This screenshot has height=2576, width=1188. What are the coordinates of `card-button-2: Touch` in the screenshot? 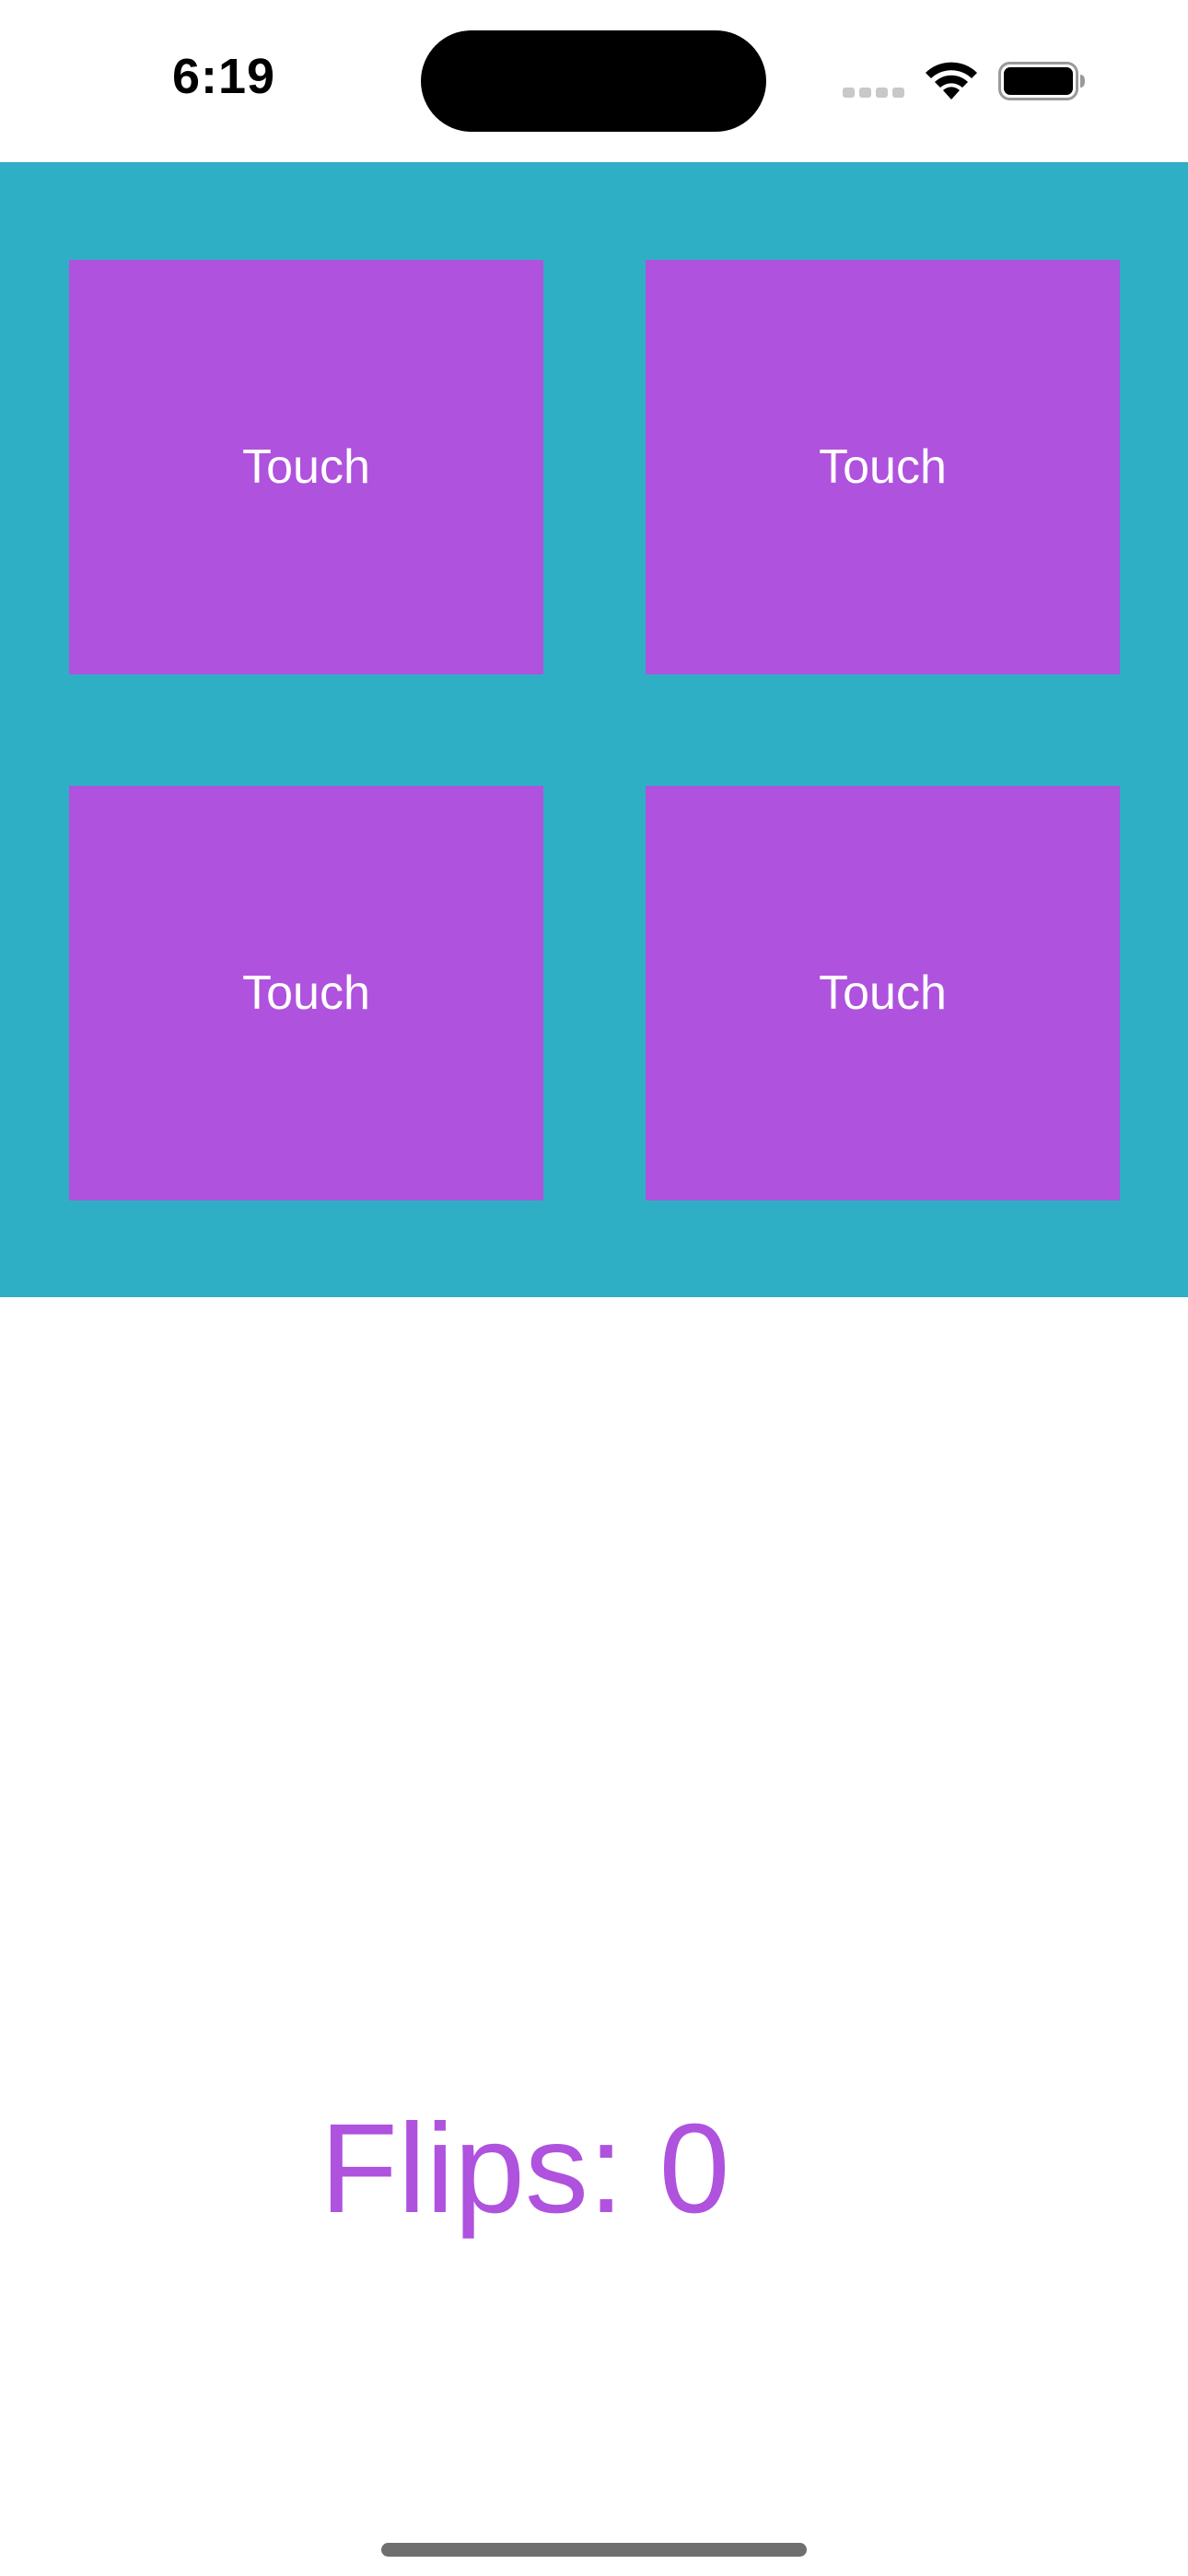 It's located at (883, 467).